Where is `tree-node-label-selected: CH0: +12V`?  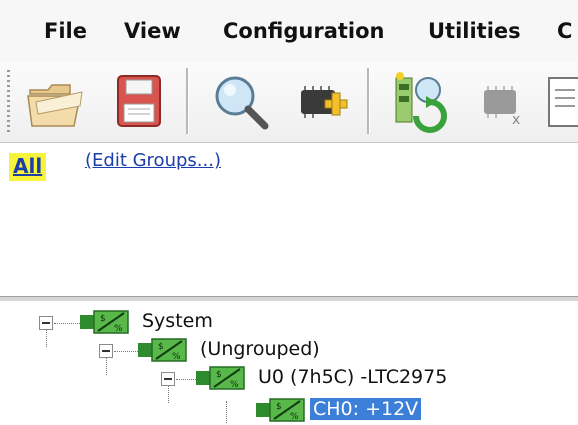
tree-node-label-selected: CH0: +12V is located at coordinates (366, 409).